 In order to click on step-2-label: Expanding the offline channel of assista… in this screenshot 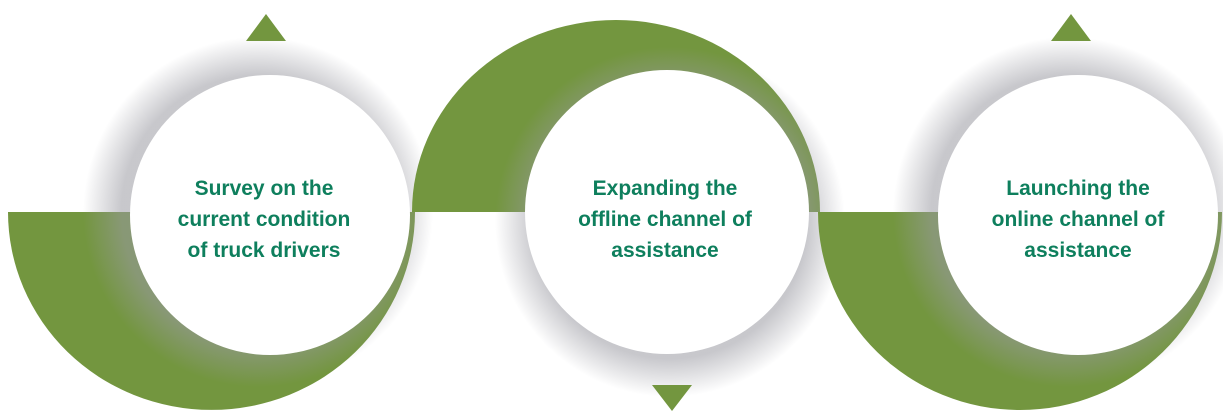, I will do `click(665, 219)`.